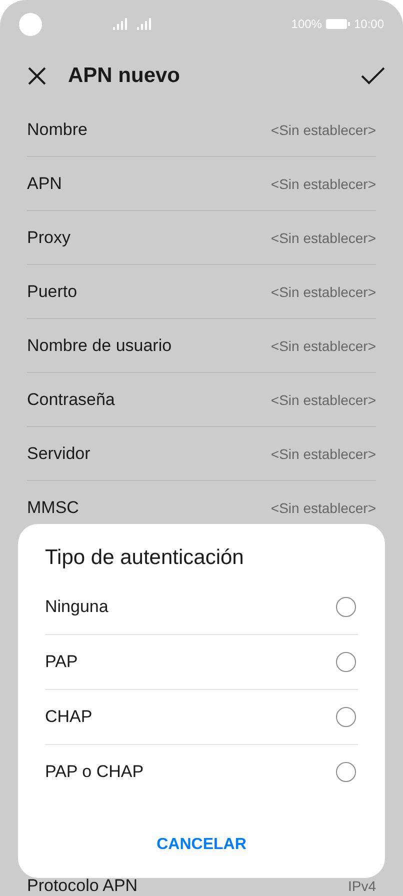 This screenshot has height=896, width=403. What do you see at coordinates (53, 508) in the screenshot?
I see `setting-label: MMSC` at bounding box center [53, 508].